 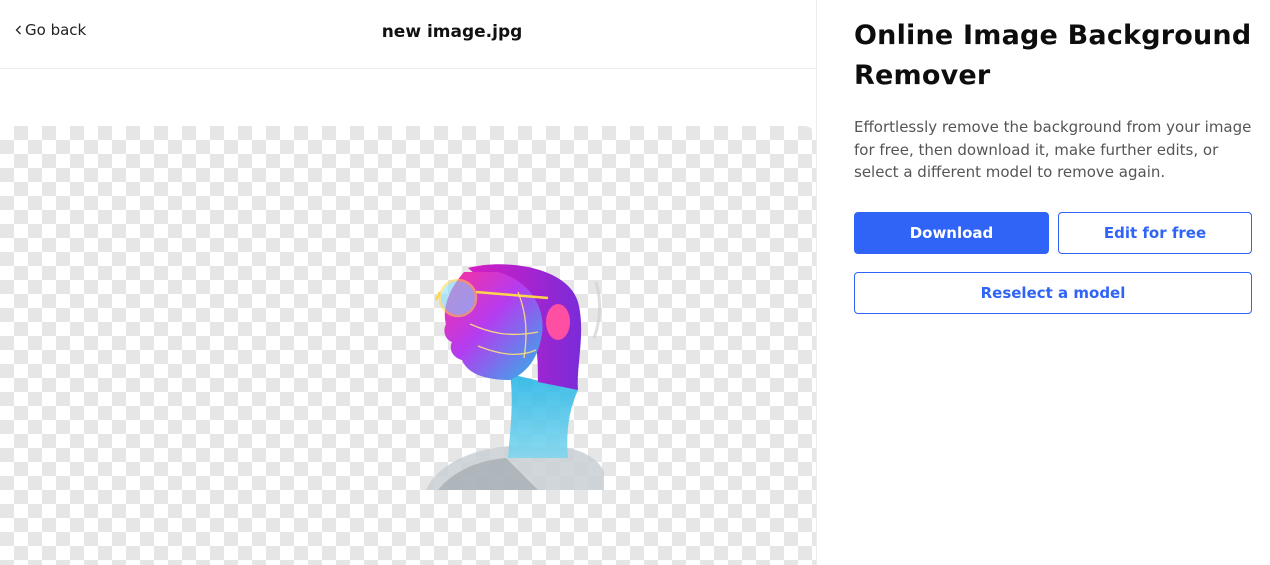 What do you see at coordinates (452, 32) in the screenshot?
I see `file-name-title: new image.jpg` at bounding box center [452, 32].